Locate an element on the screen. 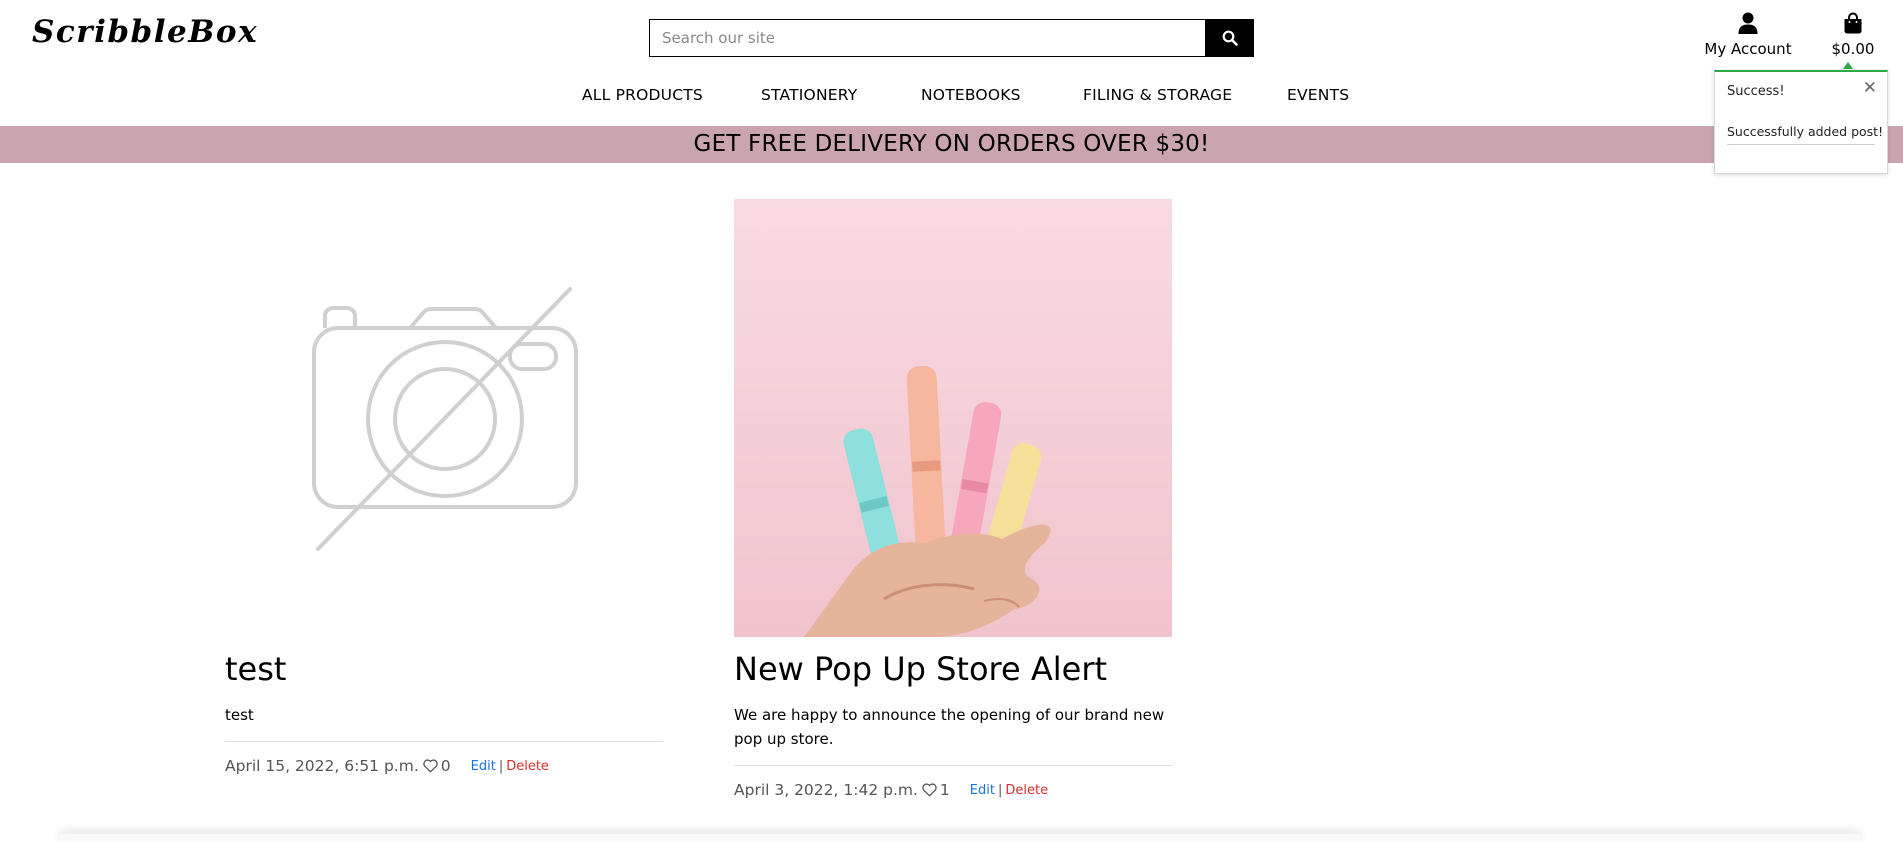 The height and width of the screenshot is (842, 1903). nav-item-events: EVENTS is located at coordinates (1318, 95).